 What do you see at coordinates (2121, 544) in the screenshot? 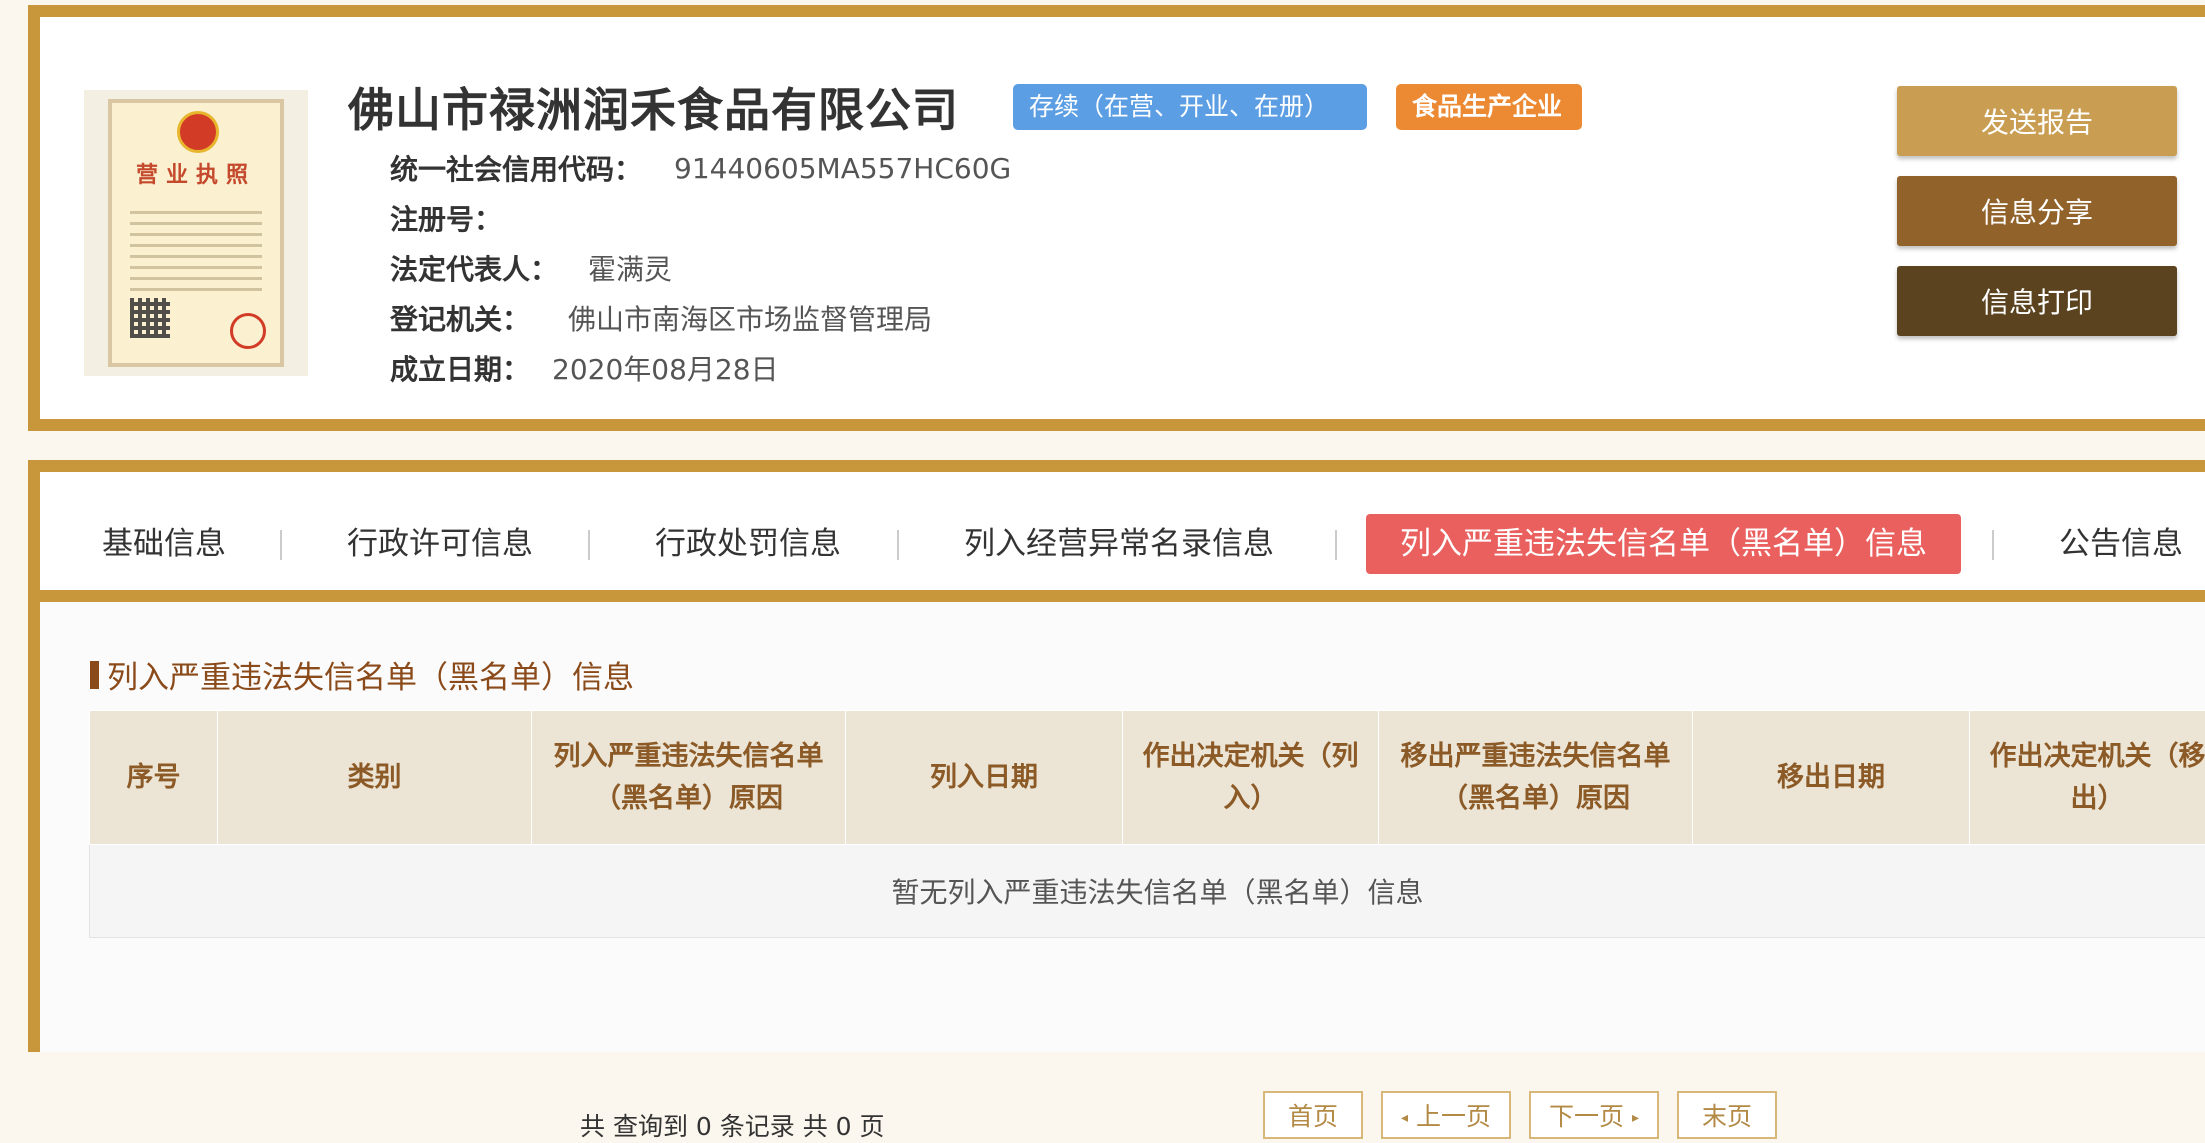
I see `tab-announcements: 公告信息` at bounding box center [2121, 544].